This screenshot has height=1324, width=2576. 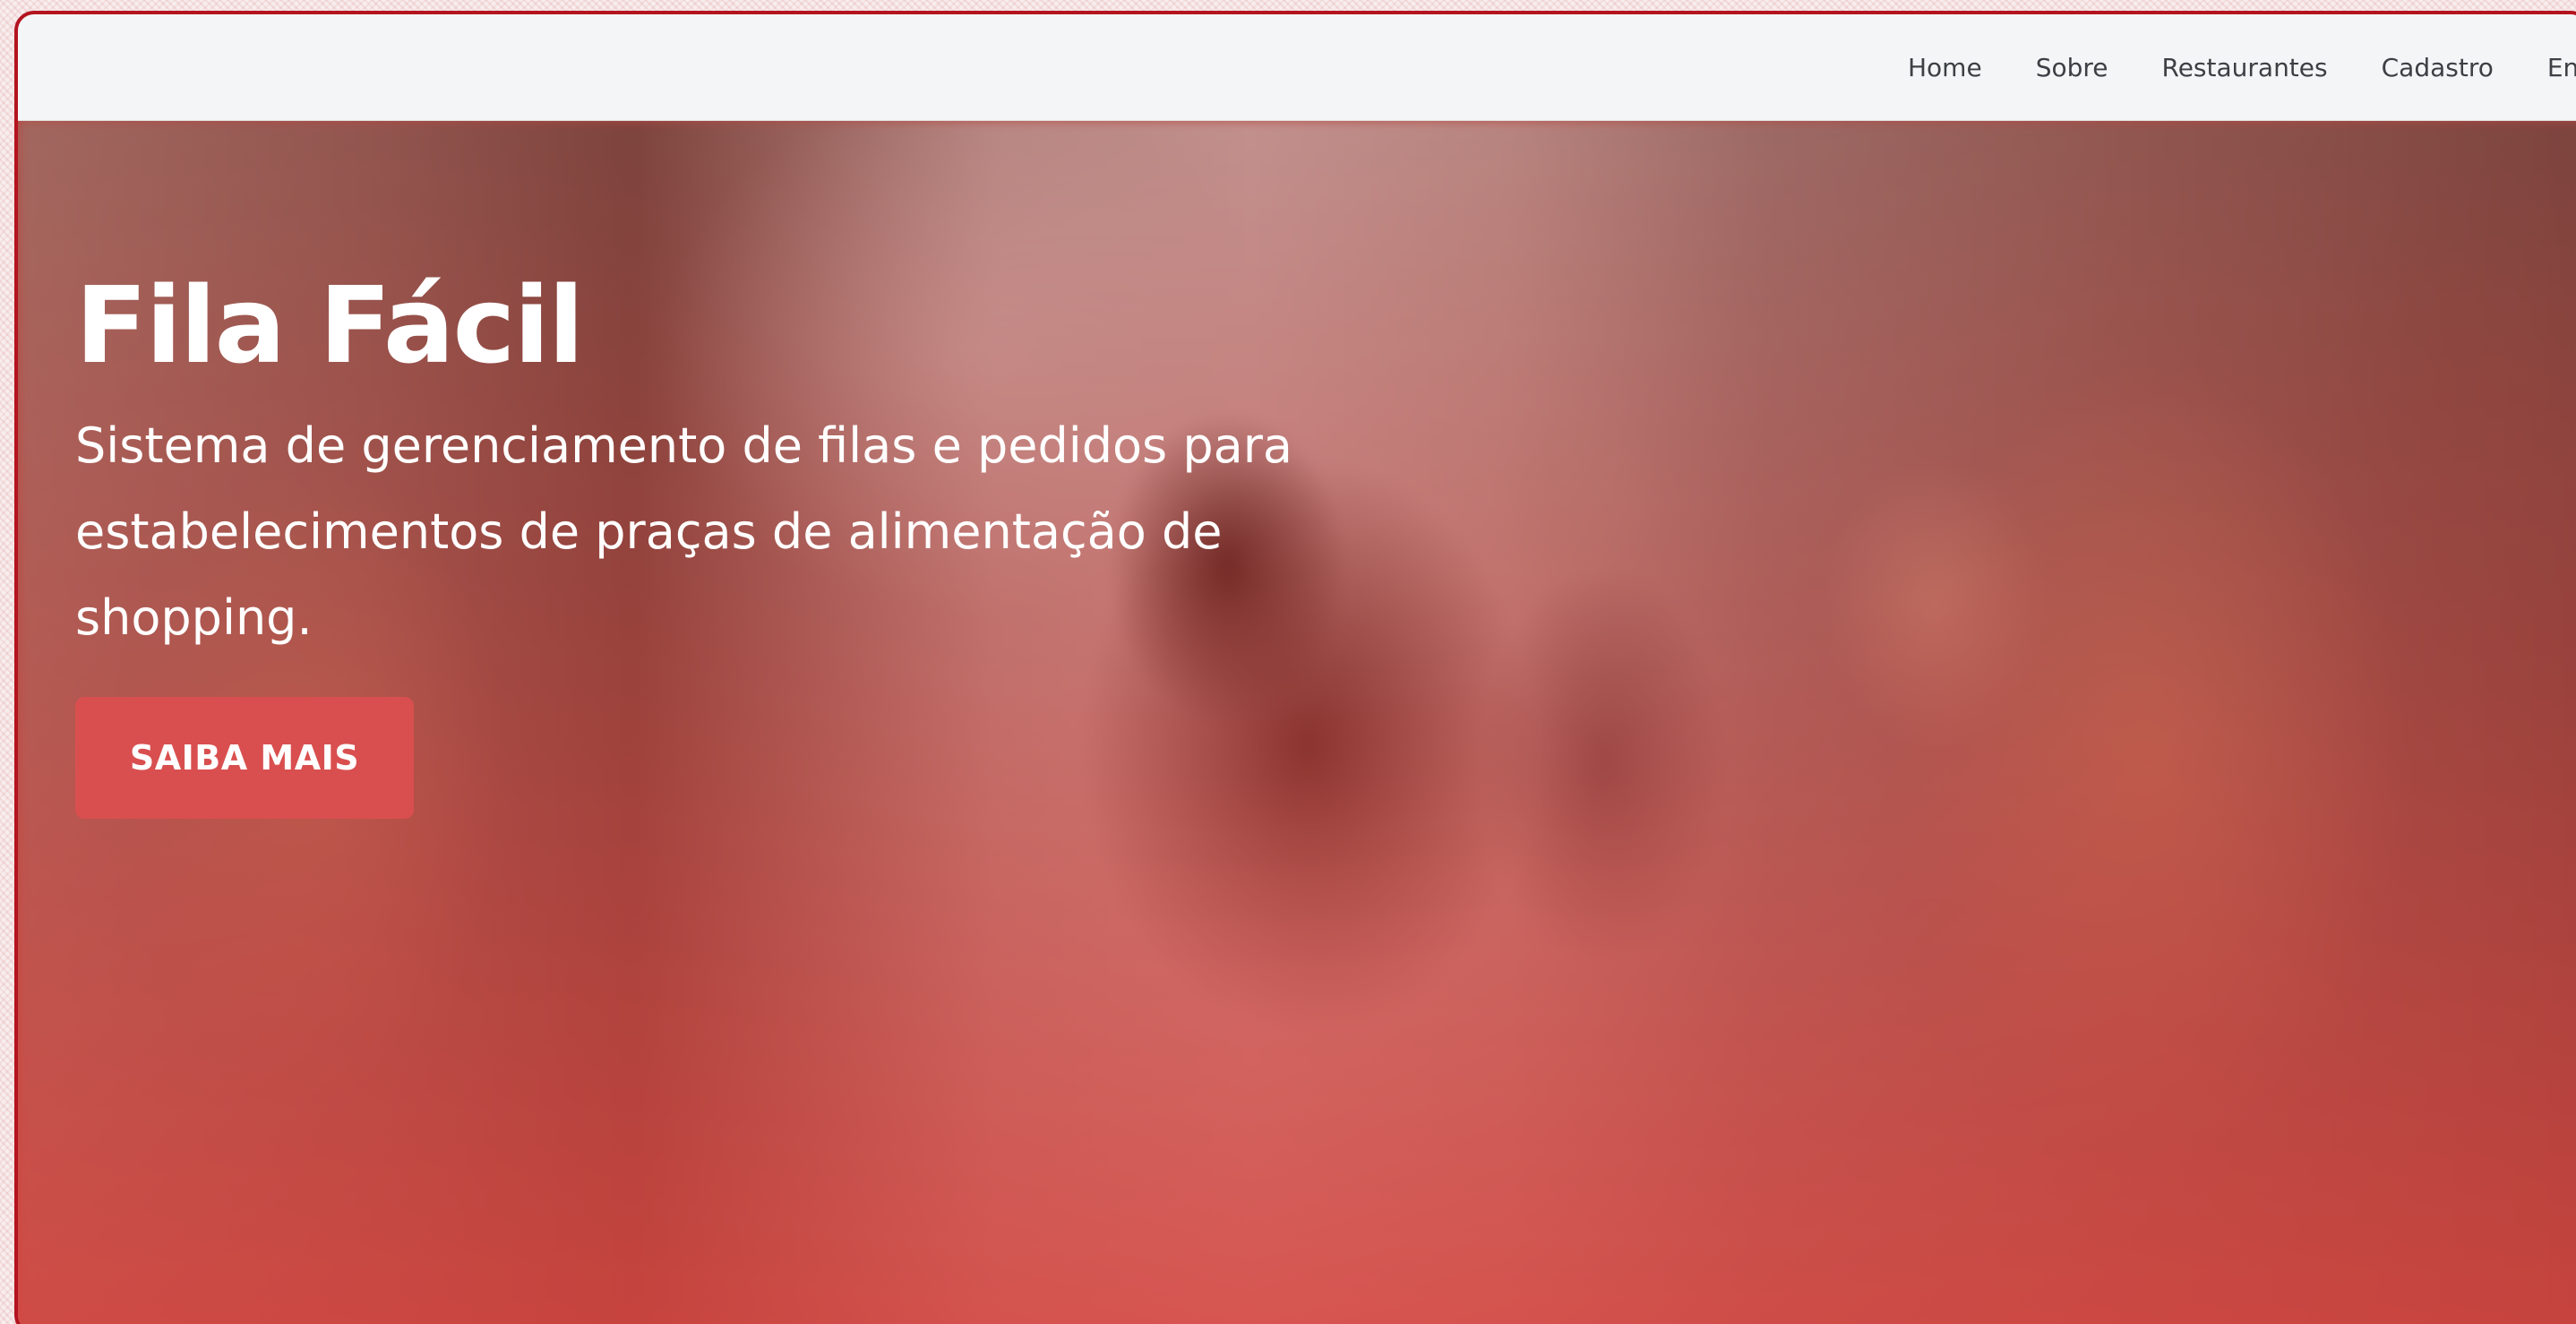 What do you see at coordinates (2561, 67) in the screenshot?
I see `nav-link-entrar: En` at bounding box center [2561, 67].